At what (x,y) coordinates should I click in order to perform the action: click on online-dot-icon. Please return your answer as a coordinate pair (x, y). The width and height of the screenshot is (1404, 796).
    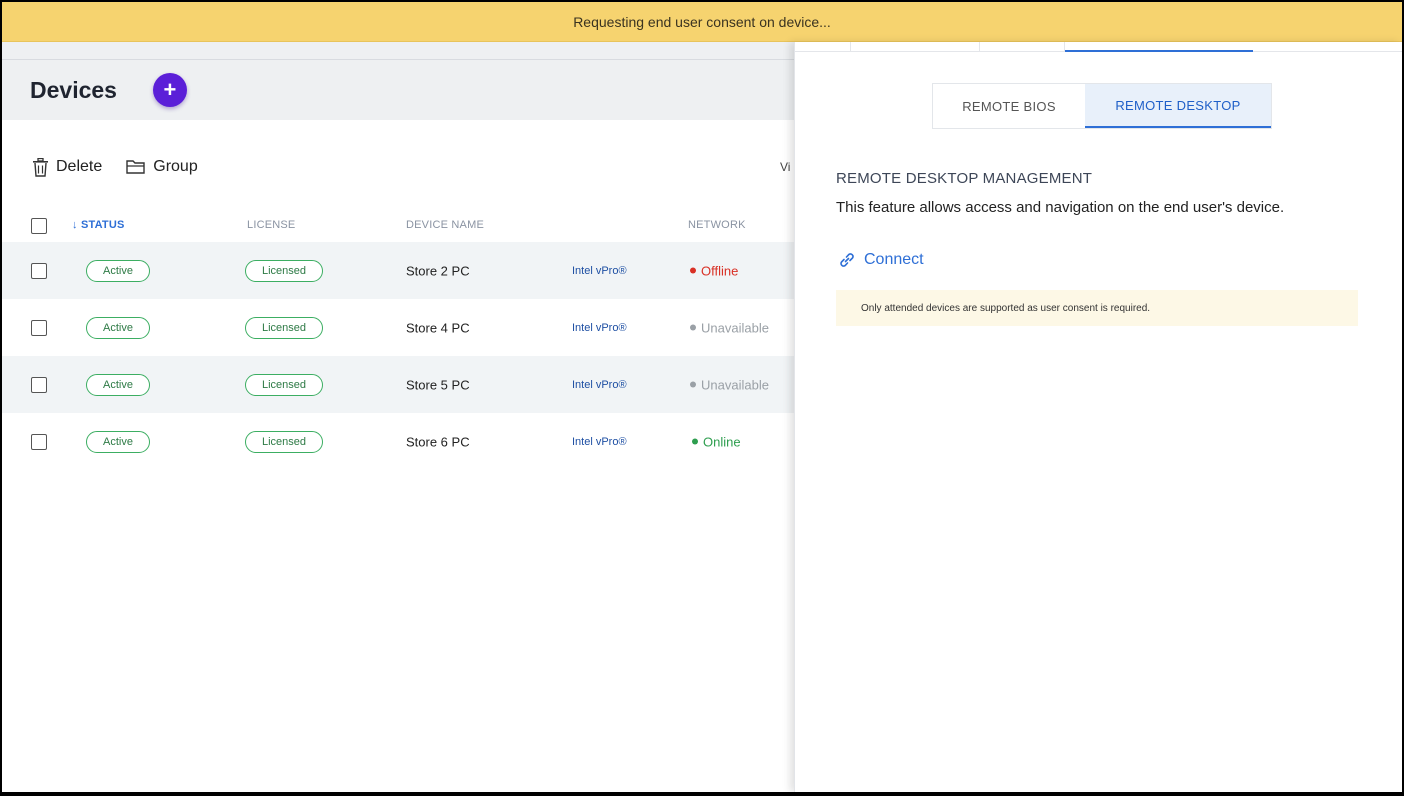
    Looking at the image, I should click on (695, 441).